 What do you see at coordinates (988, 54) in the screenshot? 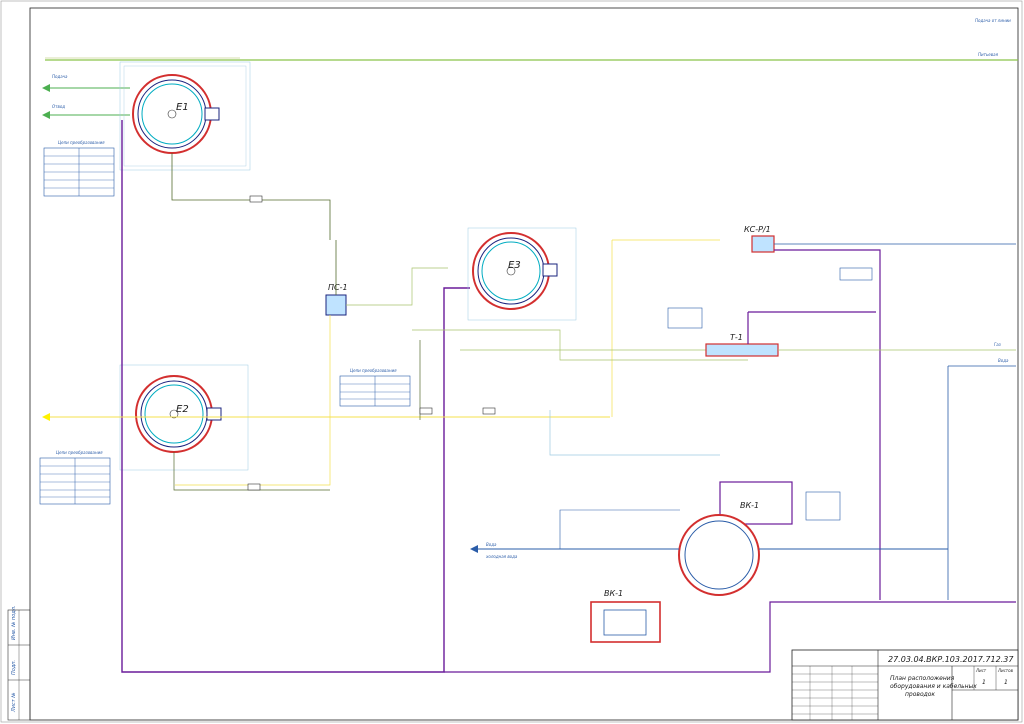
I see `right-label-r2: Питьевая` at bounding box center [988, 54].